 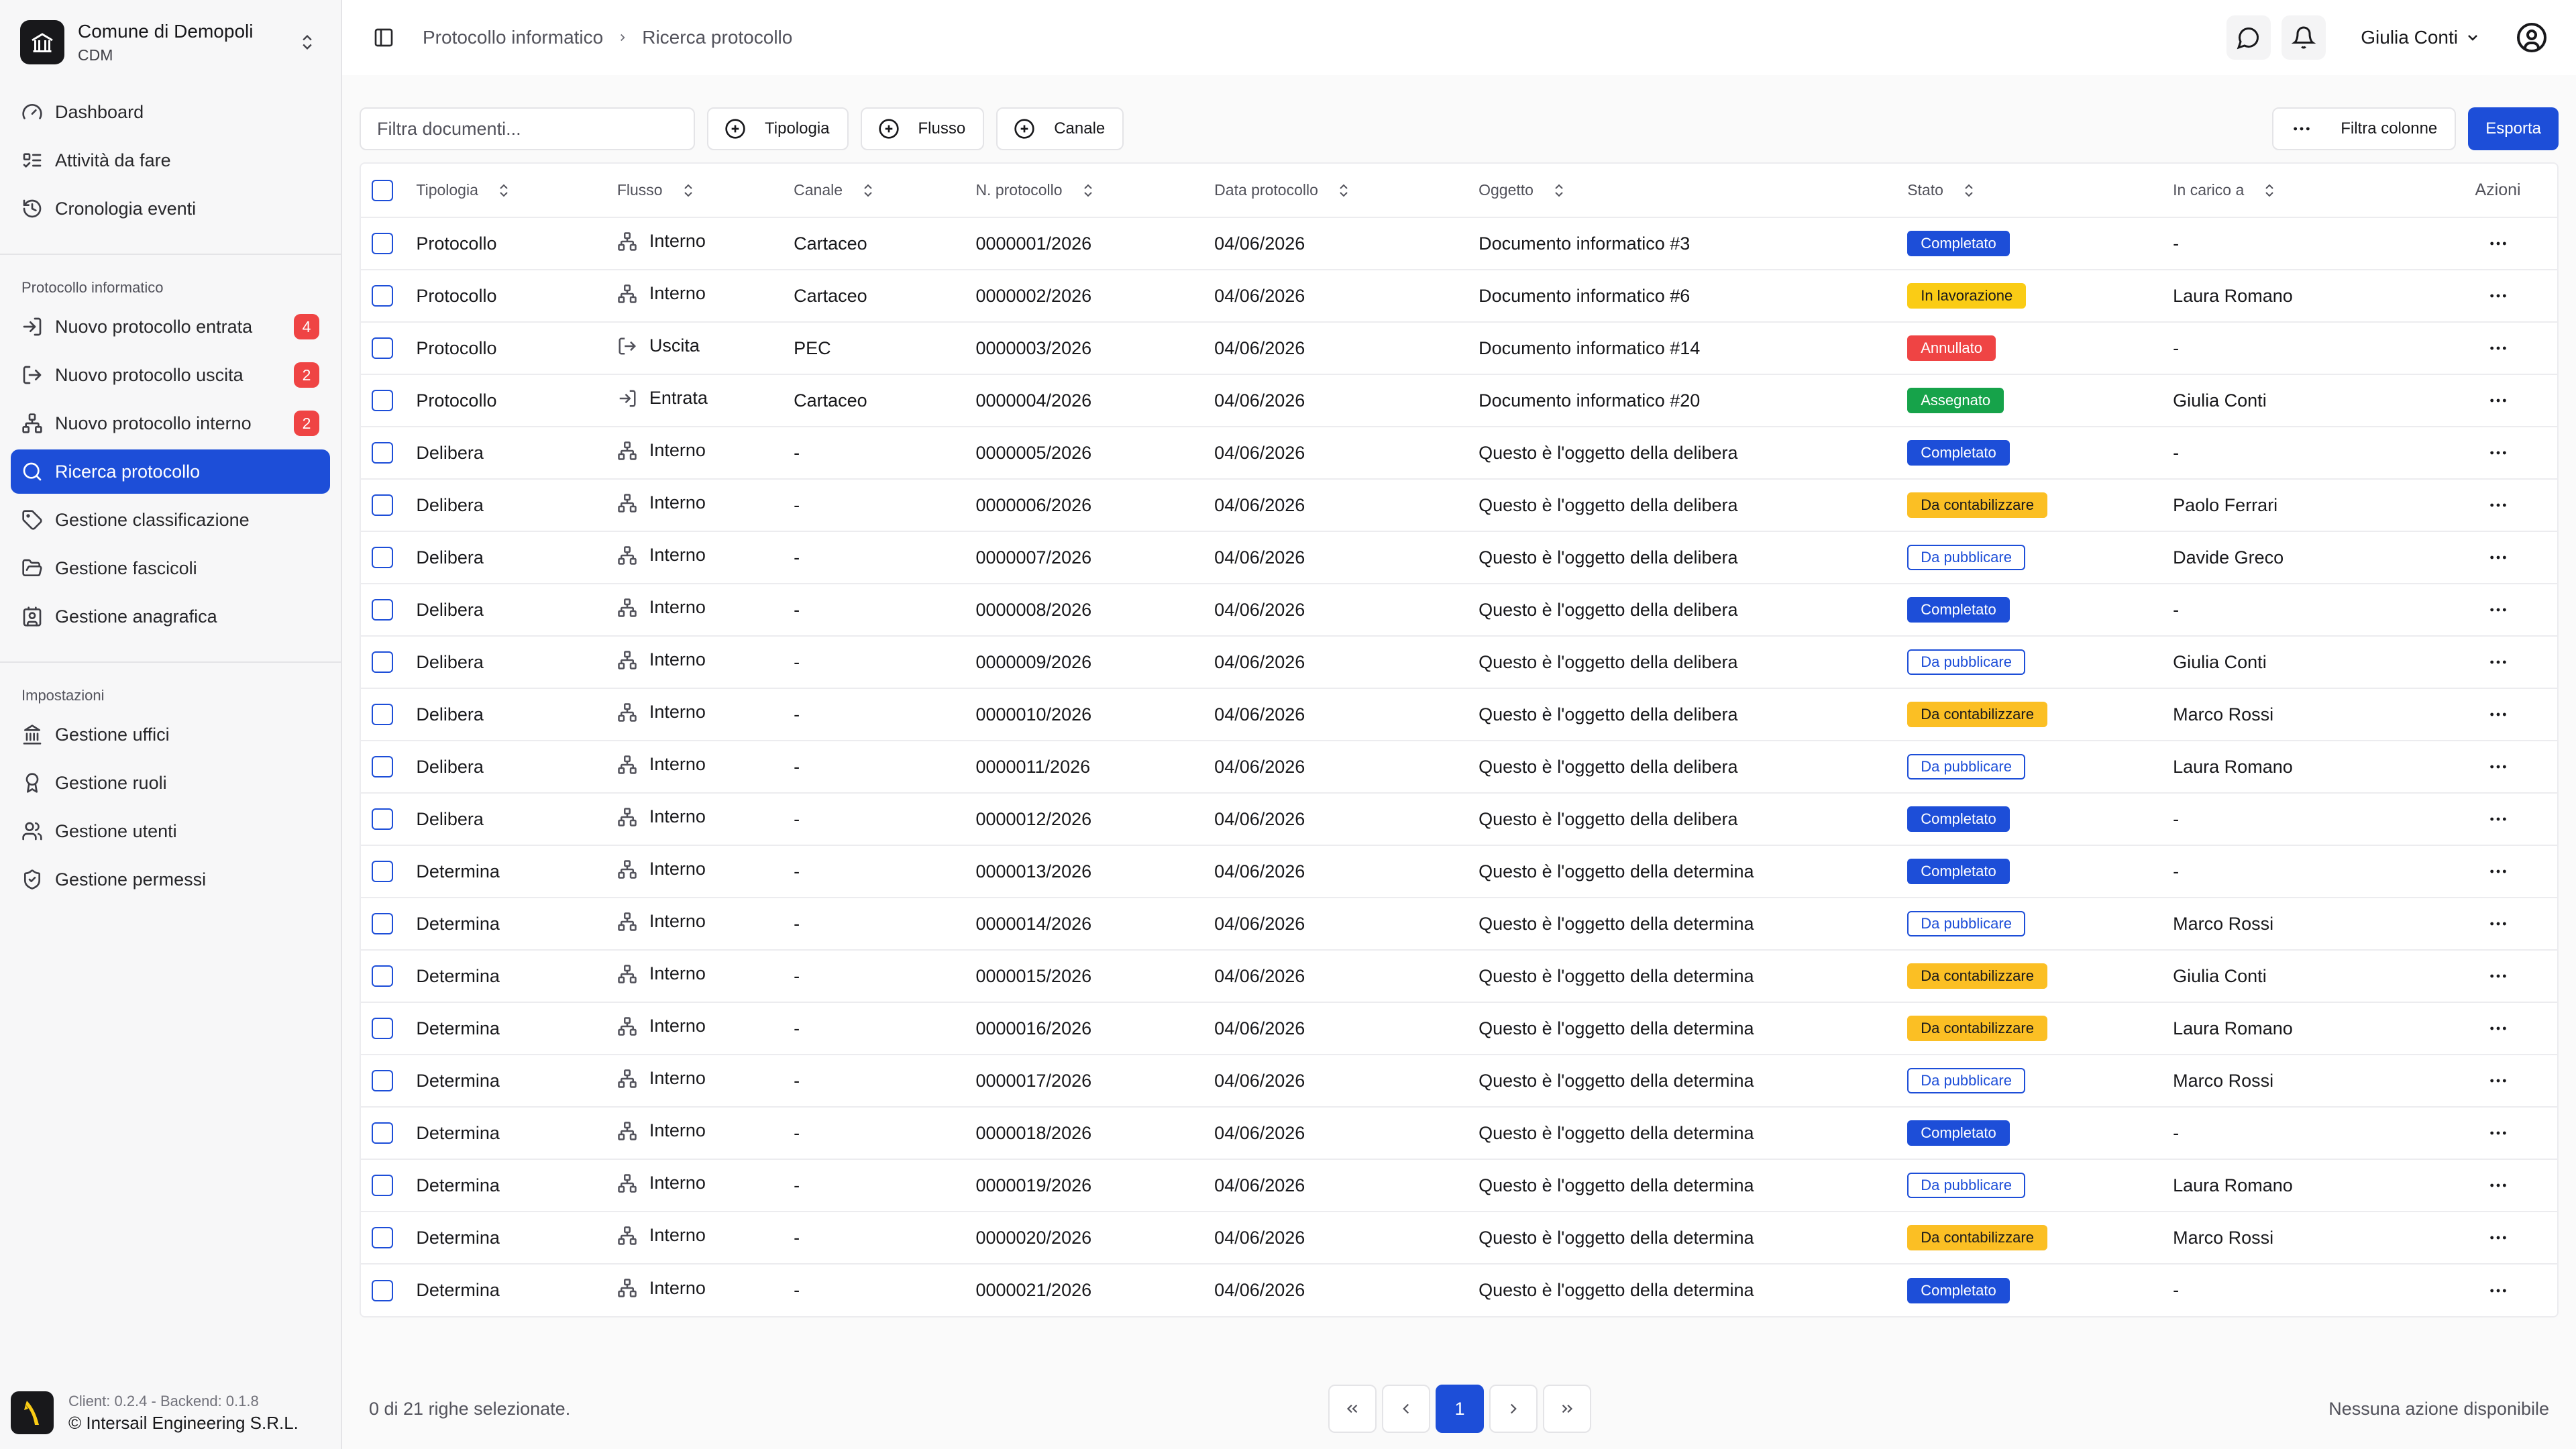 What do you see at coordinates (170, 327) in the screenshot?
I see `sidebar-item-nuovo-protocollo-entrata: Nuovo protocollo entrata 4` at bounding box center [170, 327].